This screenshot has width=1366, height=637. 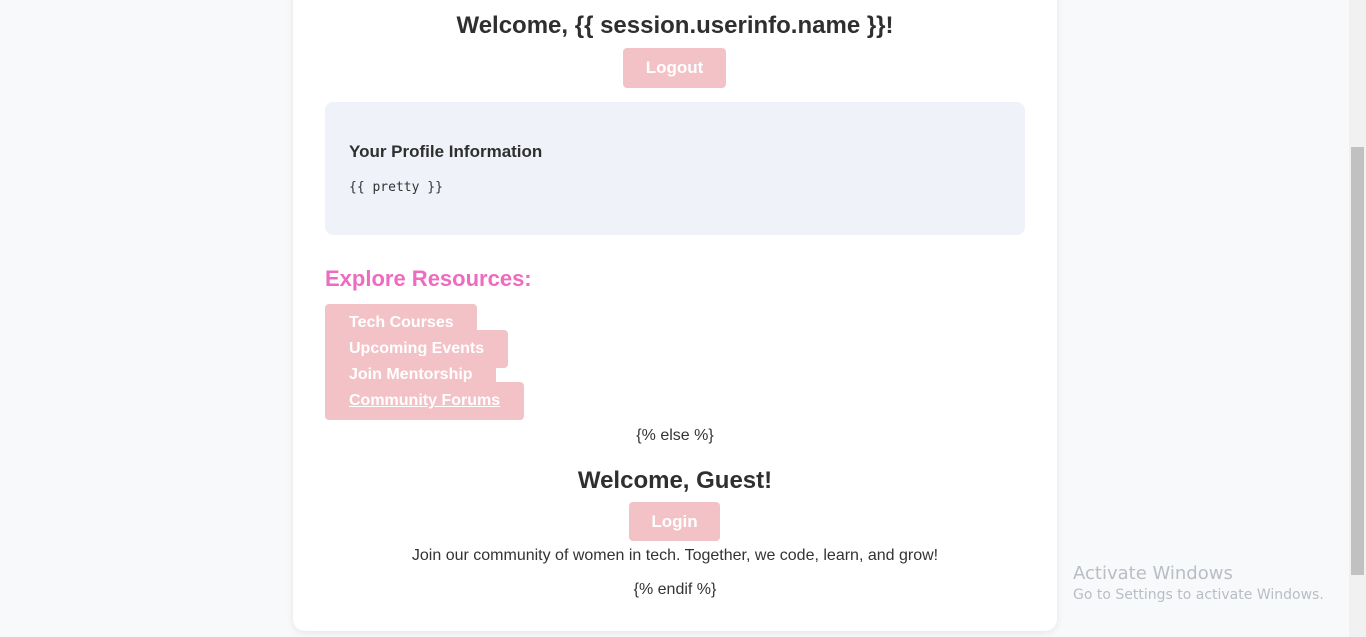 I want to click on logout-button: Logout, so click(x=674, y=68).